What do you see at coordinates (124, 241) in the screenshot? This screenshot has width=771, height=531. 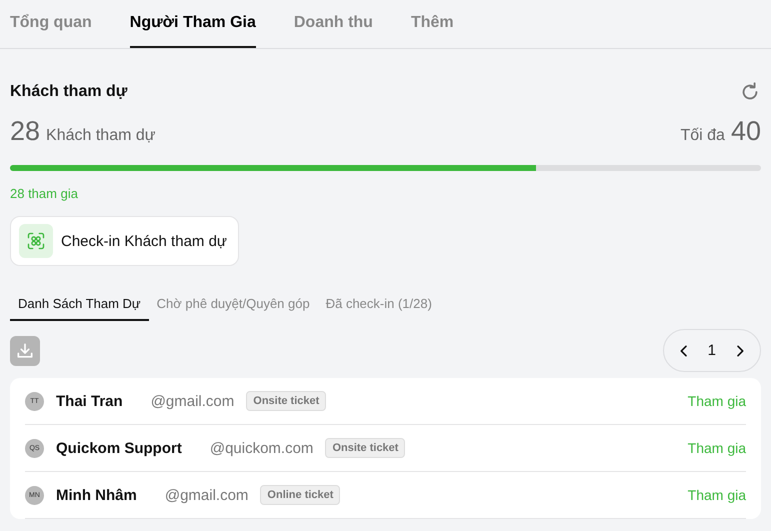 I see `checkin-button: Check-in Khách tham dự` at bounding box center [124, 241].